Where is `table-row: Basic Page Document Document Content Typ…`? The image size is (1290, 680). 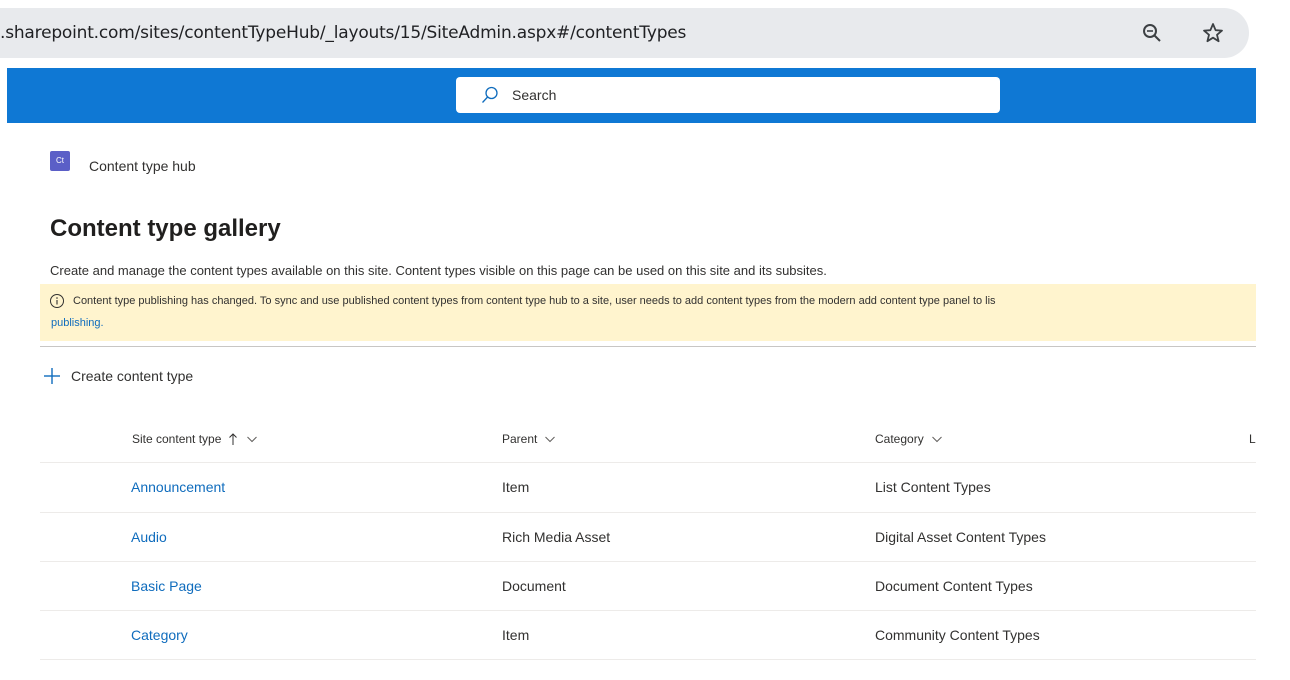
table-row: Basic Page Document Document Content Typ… is located at coordinates (648, 586).